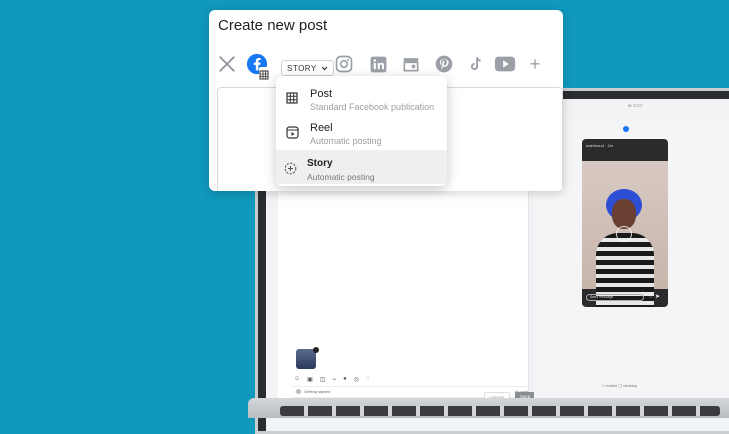 This screenshot has height=434, width=729. I want to click on instagram-icon, so click(344, 64).